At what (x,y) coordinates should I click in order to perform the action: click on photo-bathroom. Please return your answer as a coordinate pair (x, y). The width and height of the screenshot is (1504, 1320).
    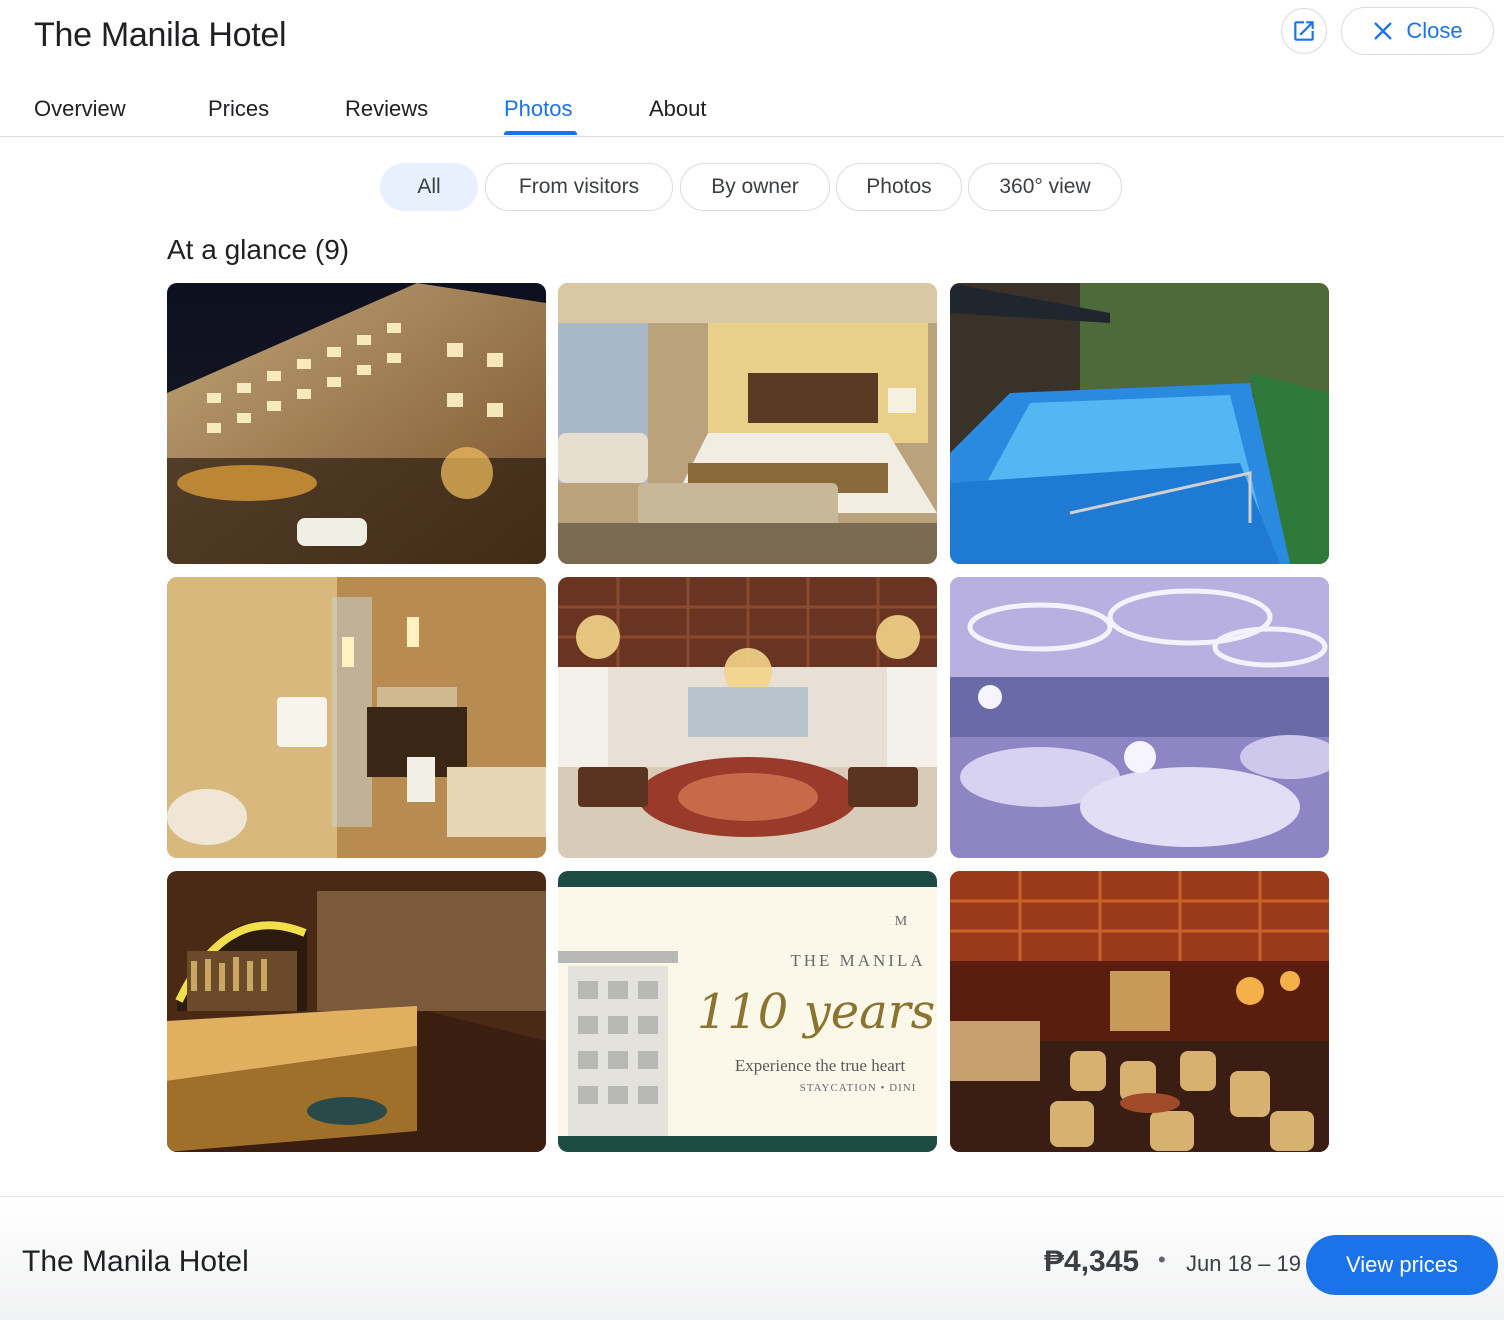
    Looking at the image, I should click on (356, 717).